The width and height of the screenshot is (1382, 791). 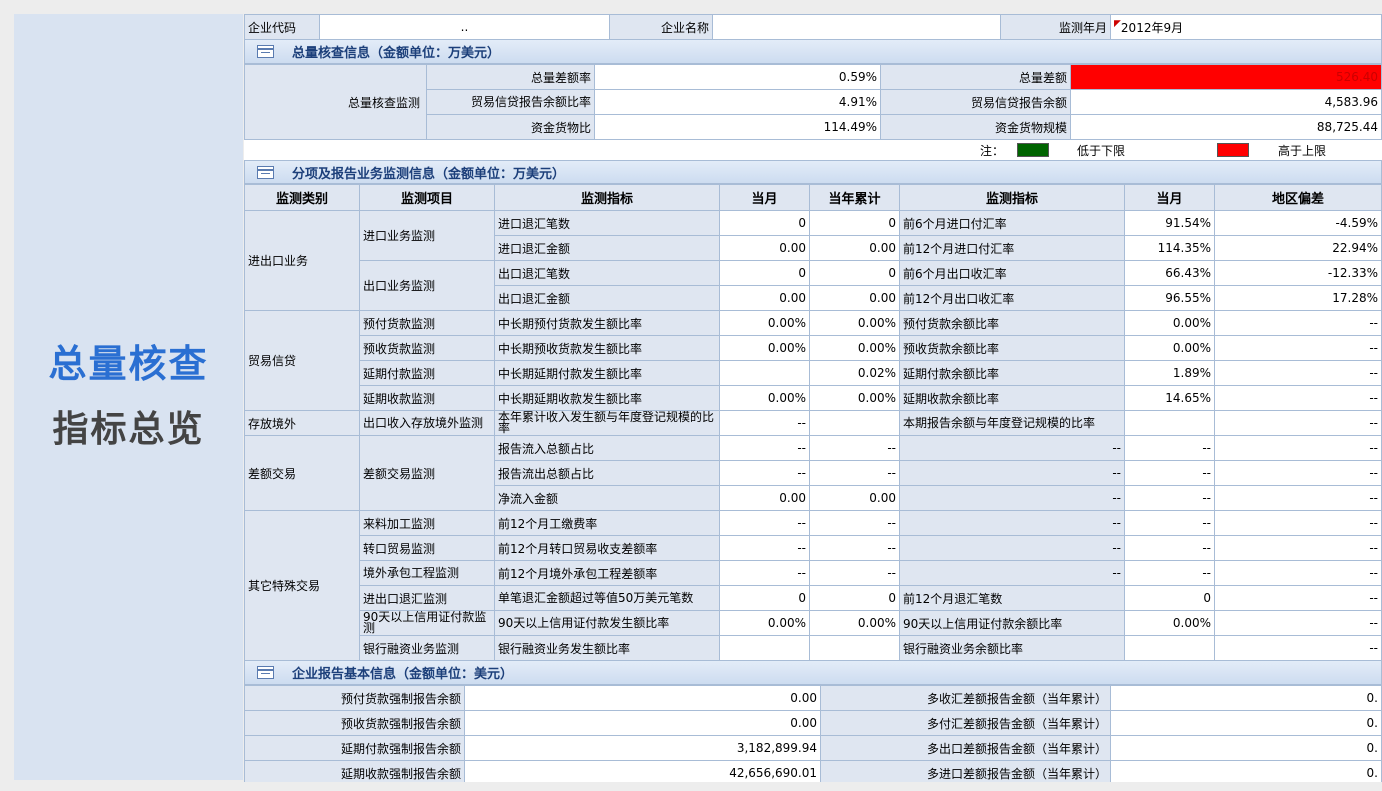 I want to click on deviation-cell: 22.94%, so click(x=1298, y=248).